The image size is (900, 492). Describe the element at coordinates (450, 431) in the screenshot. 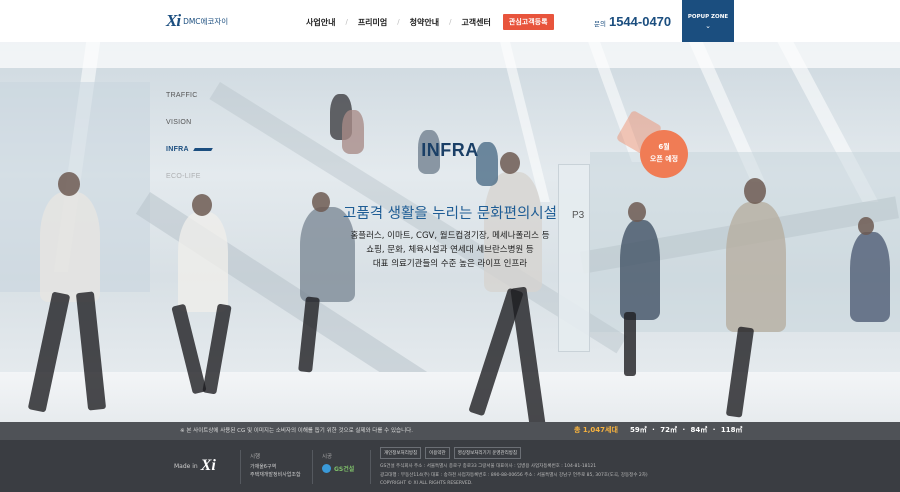

I see `footer-notice-strip` at that location.